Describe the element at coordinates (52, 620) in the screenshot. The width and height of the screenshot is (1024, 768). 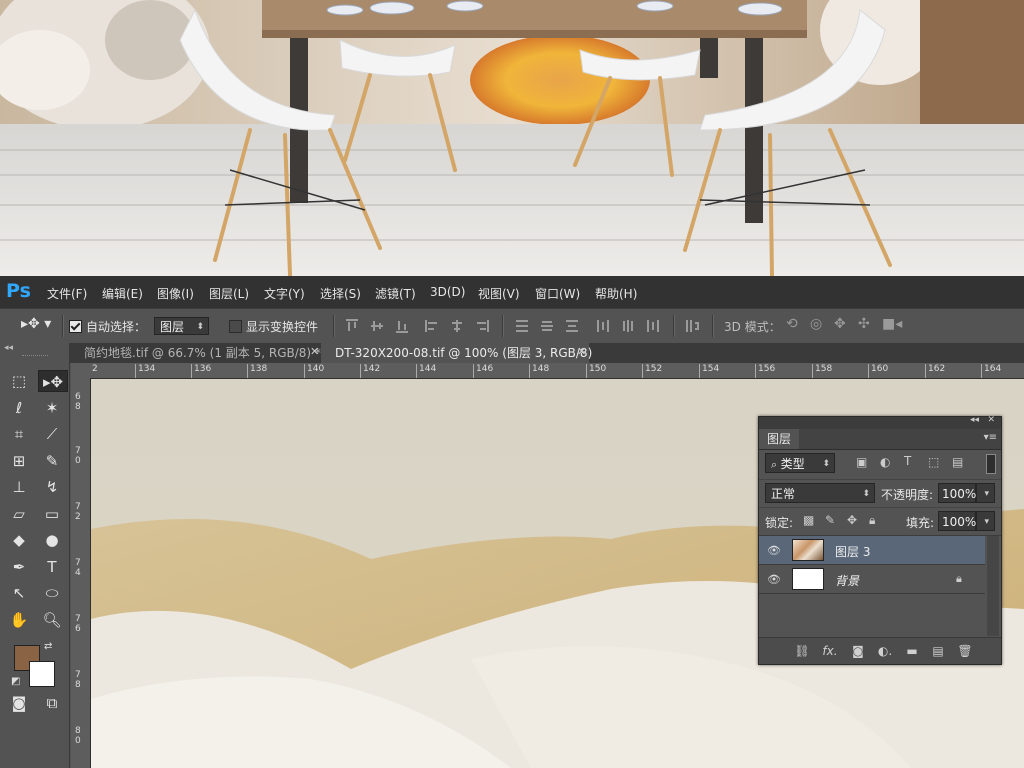
I see `zoom-tool-icon: 🔍︎` at that location.